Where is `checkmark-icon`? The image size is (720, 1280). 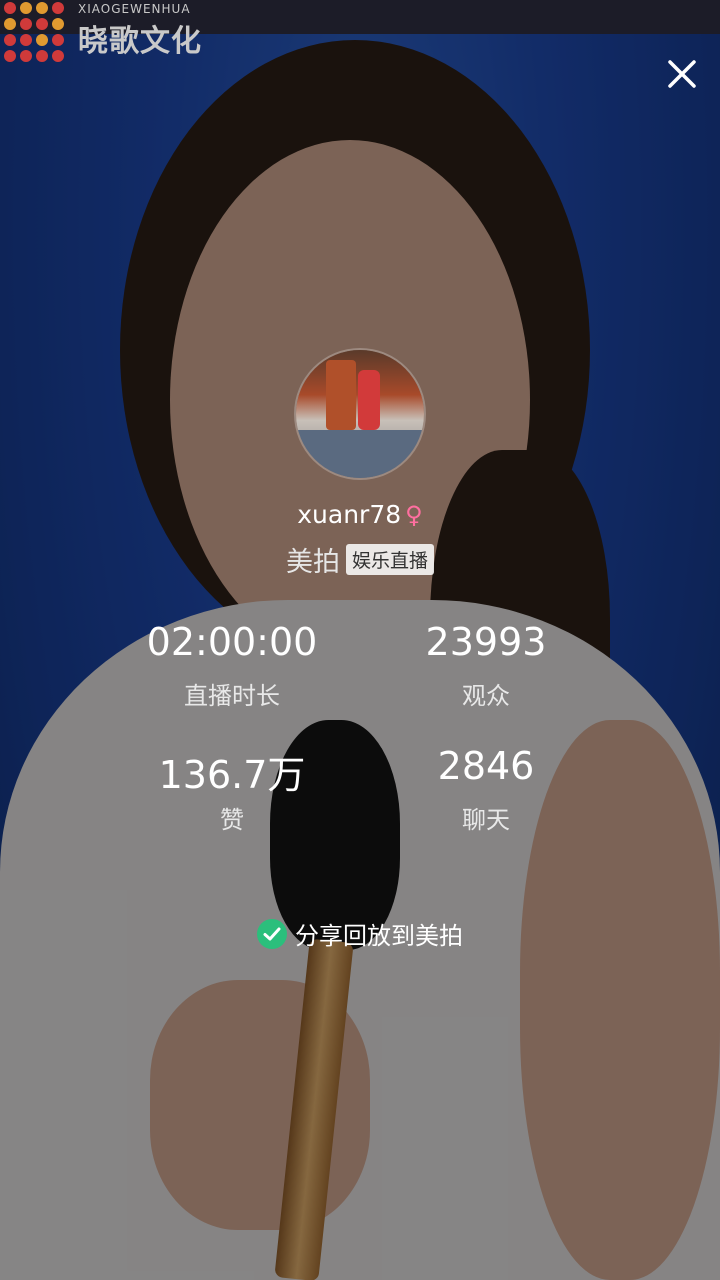
checkmark-icon is located at coordinates (272, 933).